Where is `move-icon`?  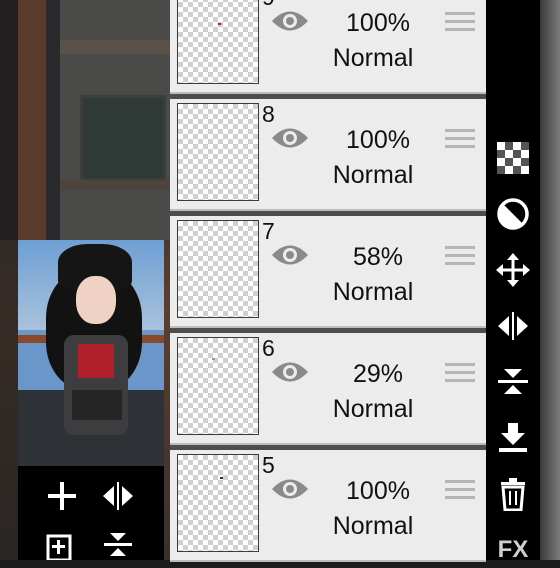
move-icon is located at coordinates (513, 270).